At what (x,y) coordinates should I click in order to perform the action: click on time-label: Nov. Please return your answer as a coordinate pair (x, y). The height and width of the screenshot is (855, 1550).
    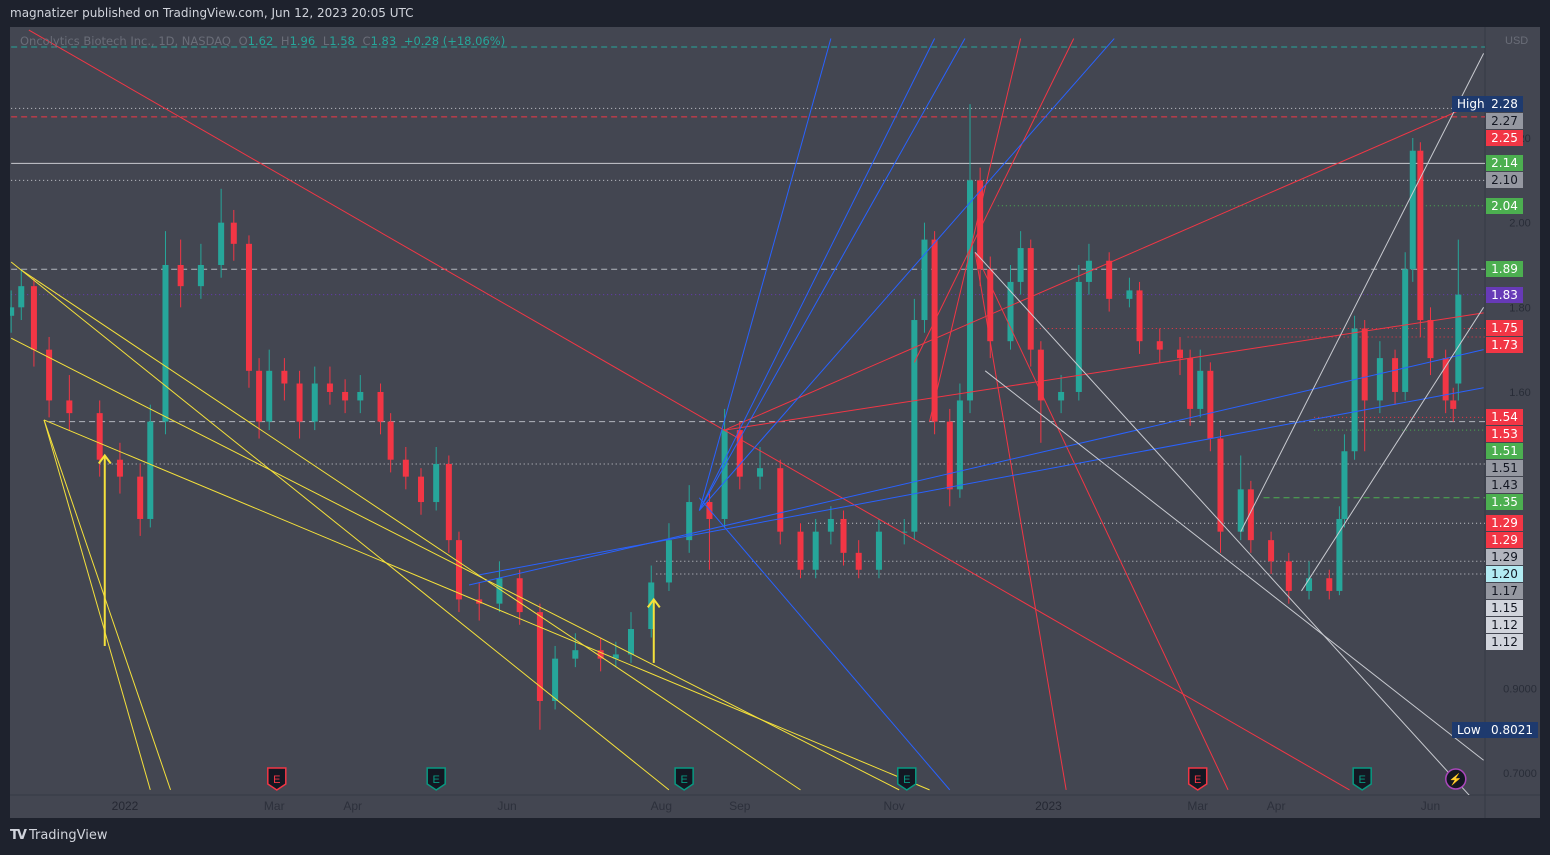
    Looking at the image, I should click on (893, 806).